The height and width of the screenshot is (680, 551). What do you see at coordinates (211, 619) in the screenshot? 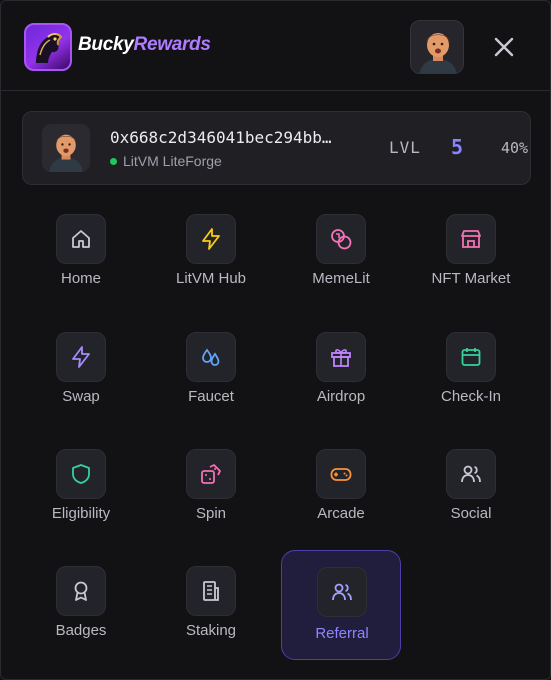
I see `menu-item-staking: Staking` at bounding box center [211, 619].